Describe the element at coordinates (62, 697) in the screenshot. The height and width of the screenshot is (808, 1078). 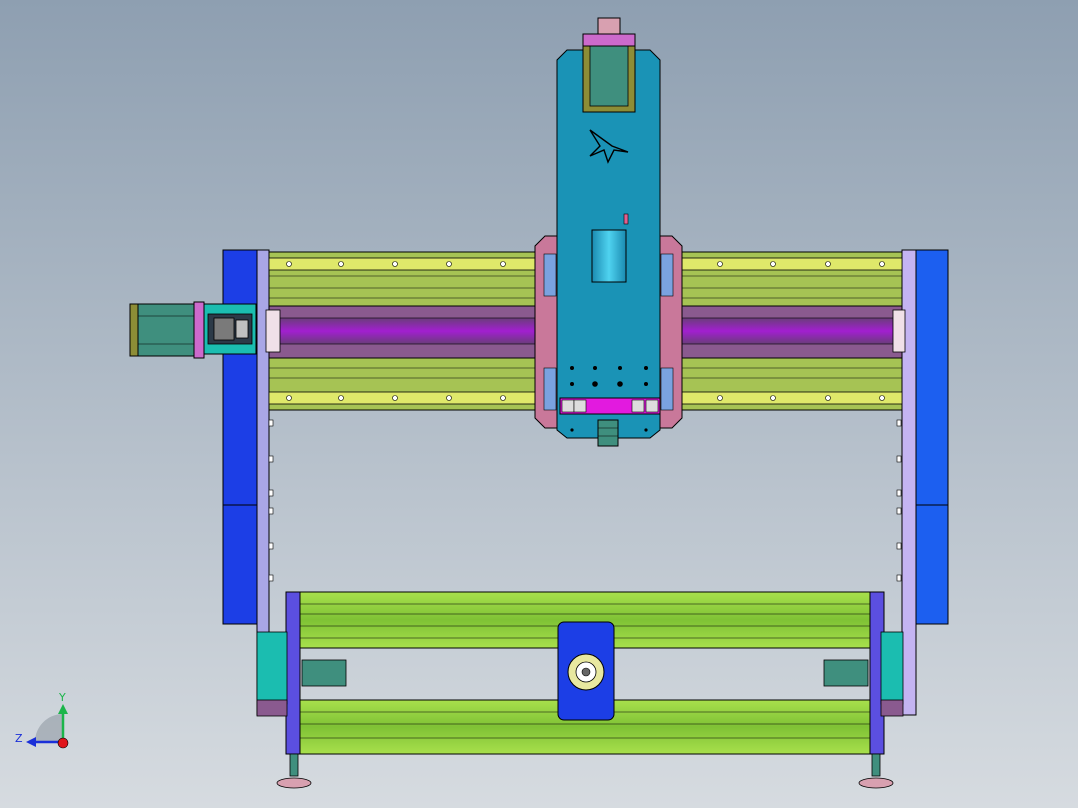
I see `y-axis-label: Y` at that location.